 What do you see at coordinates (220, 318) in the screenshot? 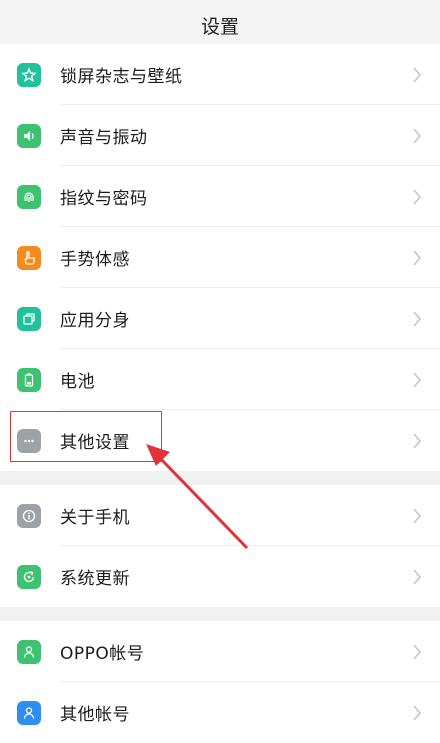
I see `settings-item-app-clone: 应用分身` at bounding box center [220, 318].